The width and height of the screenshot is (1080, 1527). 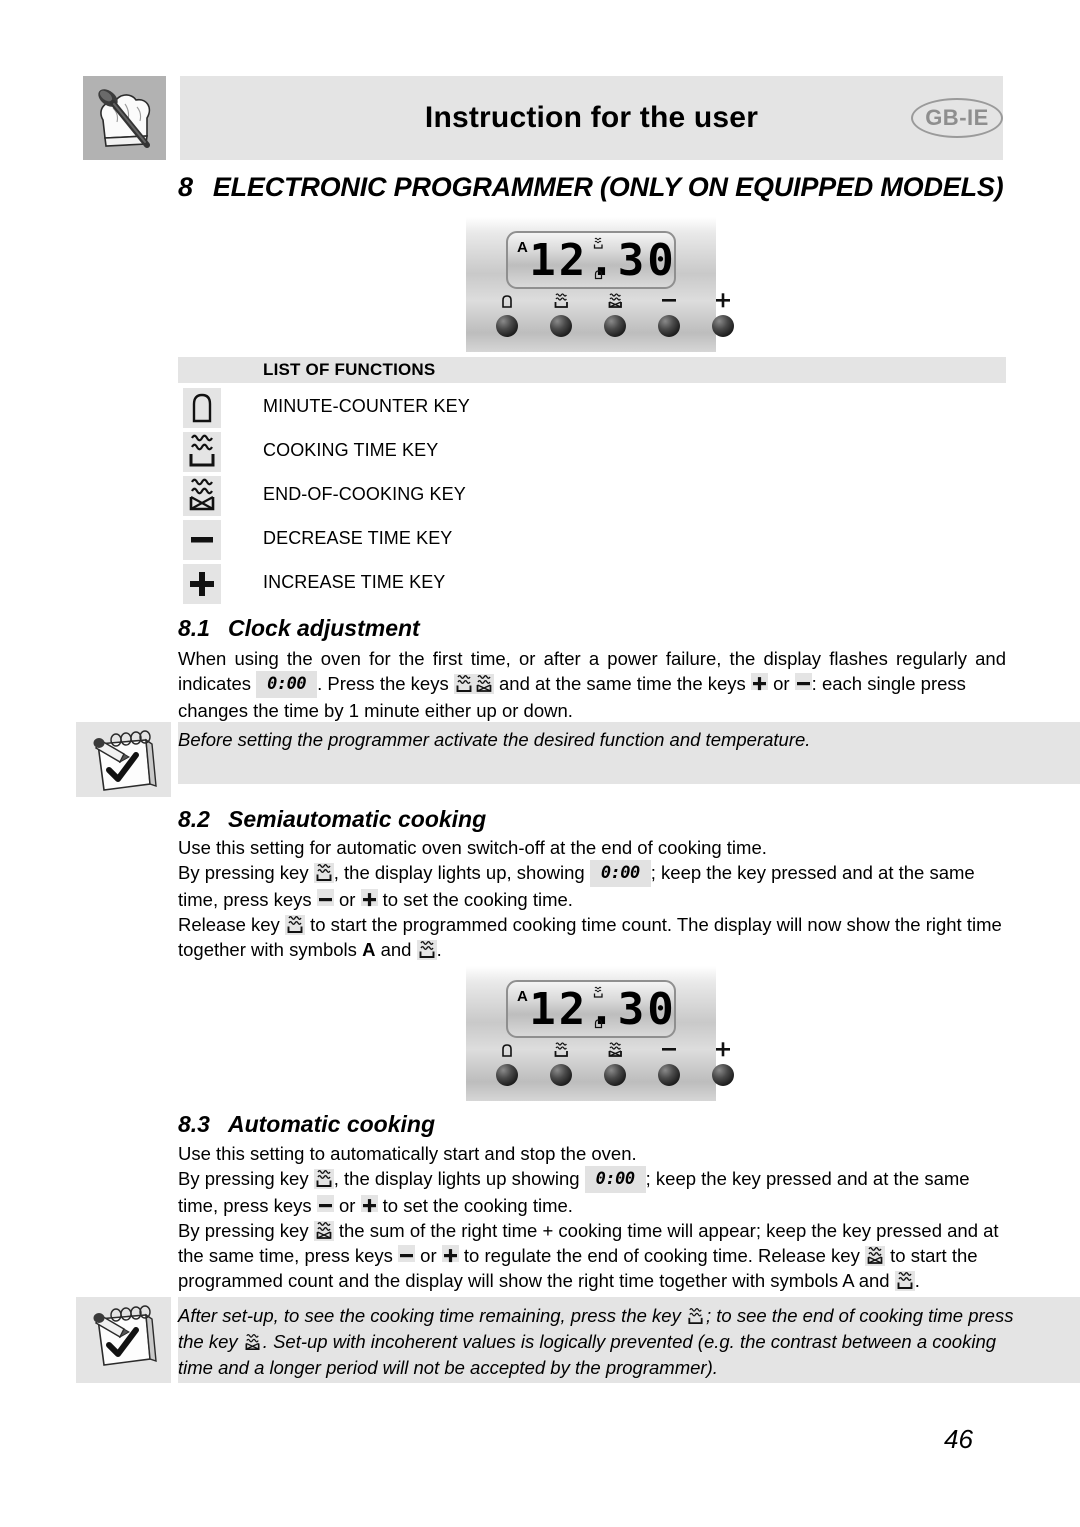 What do you see at coordinates (383, 683) in the screenshot?
I see `text-fragment: . Press the keys` at bounding box center [383, 683].